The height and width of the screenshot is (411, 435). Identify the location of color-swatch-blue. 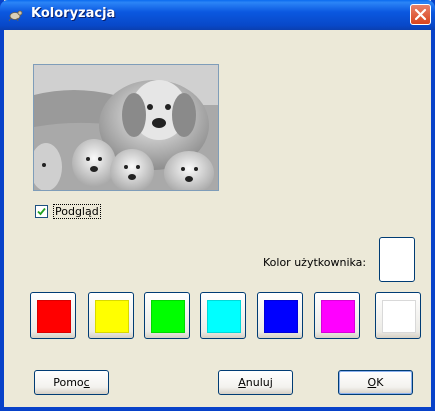
(280, 315).